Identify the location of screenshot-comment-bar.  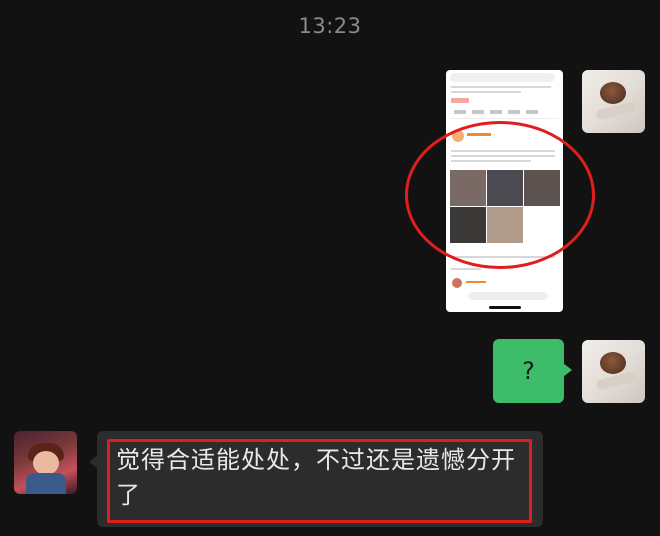
(508, 296).